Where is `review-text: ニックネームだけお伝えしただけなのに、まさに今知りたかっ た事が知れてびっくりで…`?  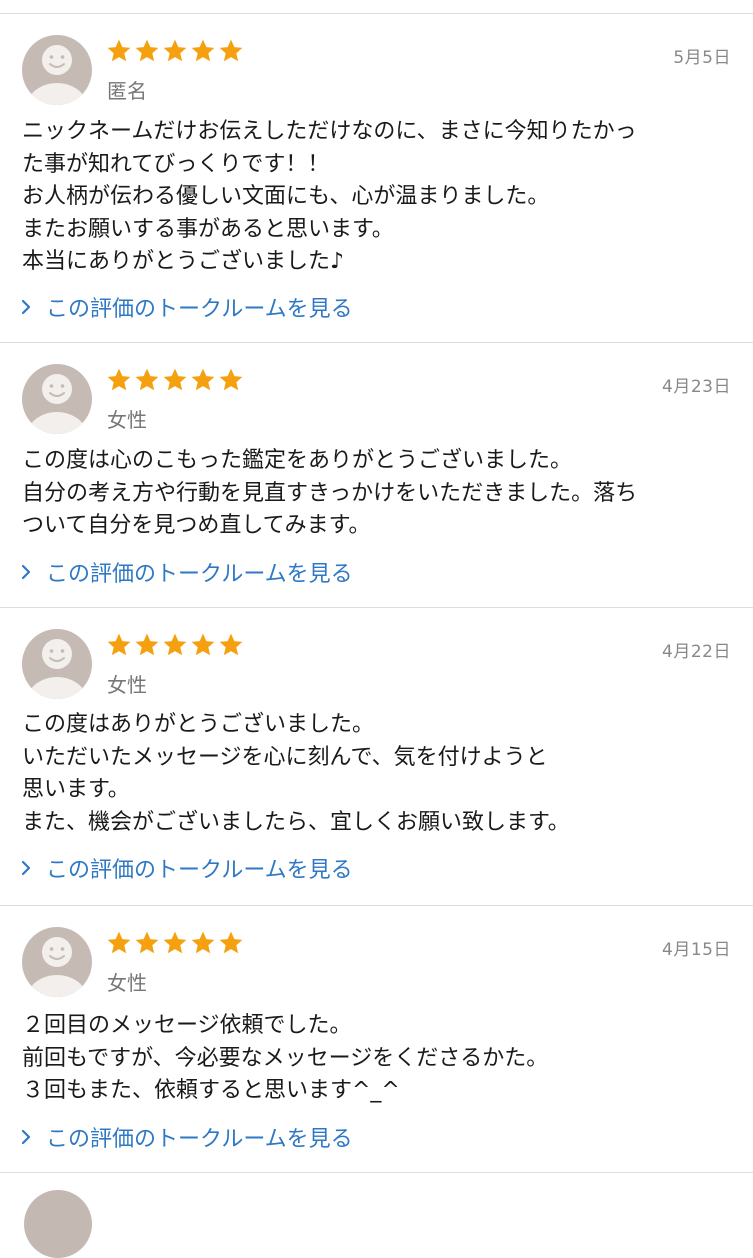 review-text: ニックネームだけお伝えしただけなのに、まさに今知りたかっ た事が知れてびっくりで… is located at coordinates (378, 197).